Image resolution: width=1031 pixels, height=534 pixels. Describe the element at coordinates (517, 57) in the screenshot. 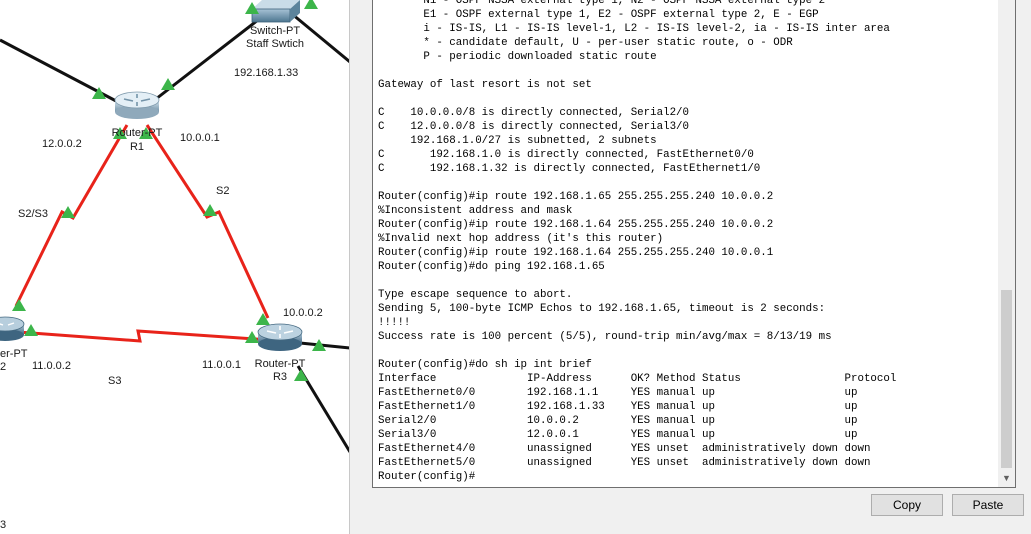

I see `terminal-line: P - periodic downloaded static route` at that location.